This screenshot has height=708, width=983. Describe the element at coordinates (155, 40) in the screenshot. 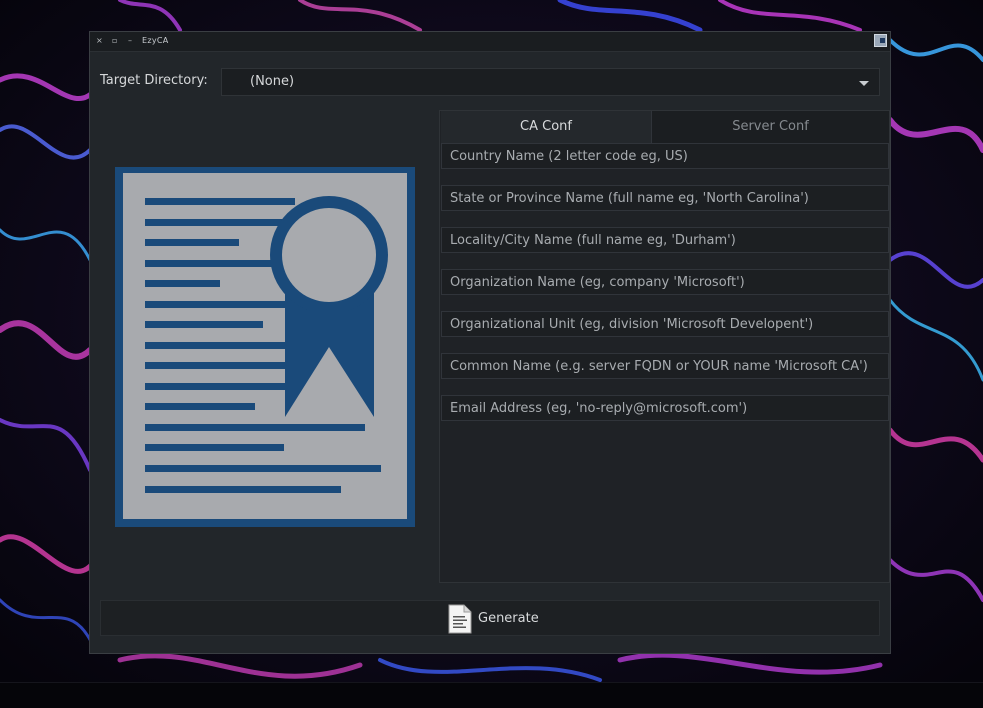

I see `window-title: EzyCA` at that location.